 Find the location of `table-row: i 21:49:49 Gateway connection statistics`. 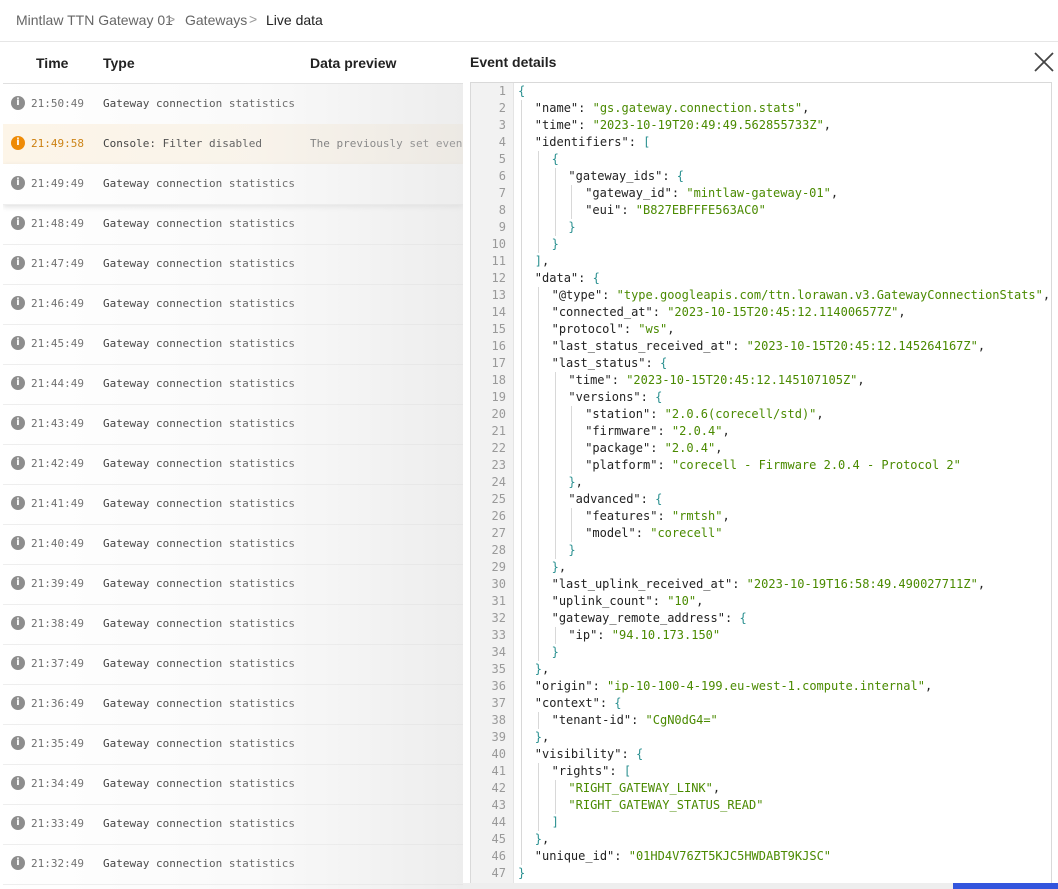

table-row: i 21:49:49 Gateway connection statistics is located at coordinates (233, 184).